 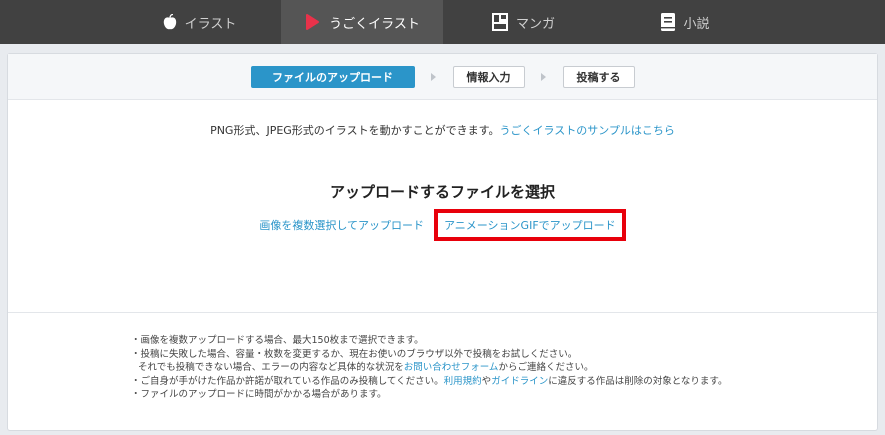 I want to click on tab-manga-label: マンガ, so click(x=535, y=24).